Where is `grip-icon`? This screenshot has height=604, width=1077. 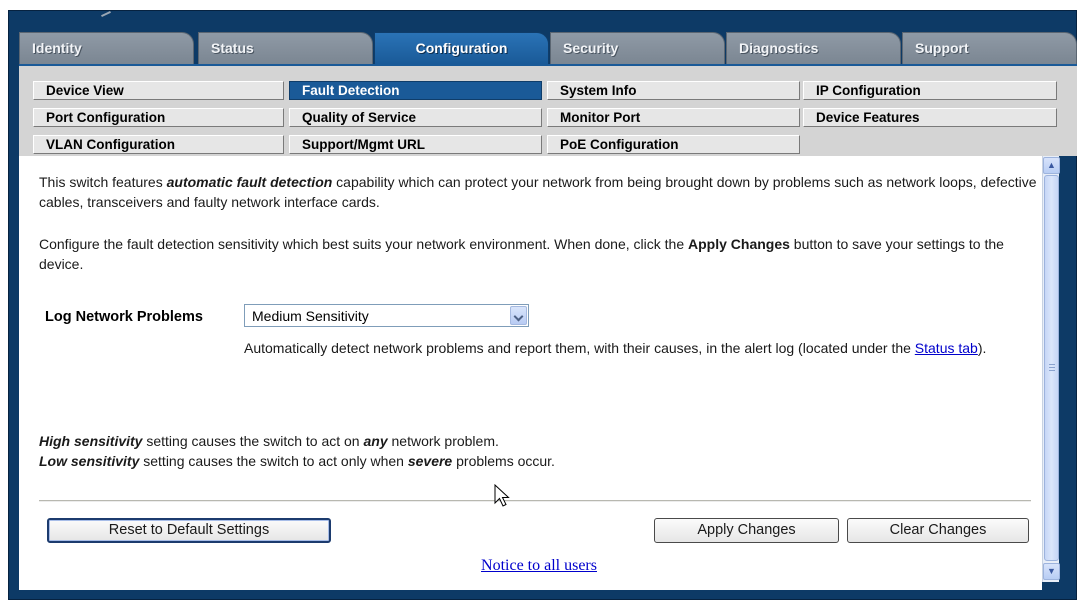 grip-icon is located at coordinates (1052, 367).